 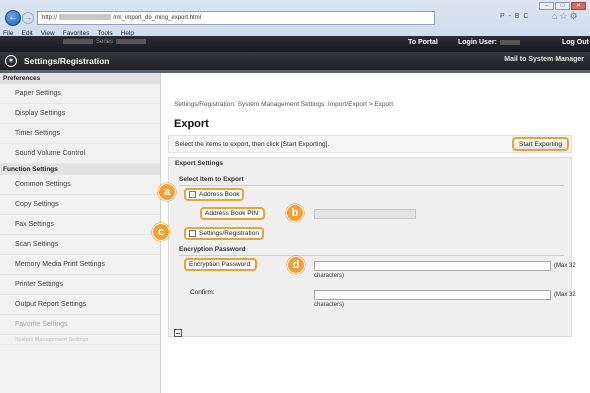 What do you see at coordinates (11, 61) in the screenshot?
I see `settings-logo-icon: ✶` at bounding box center [11, 61].